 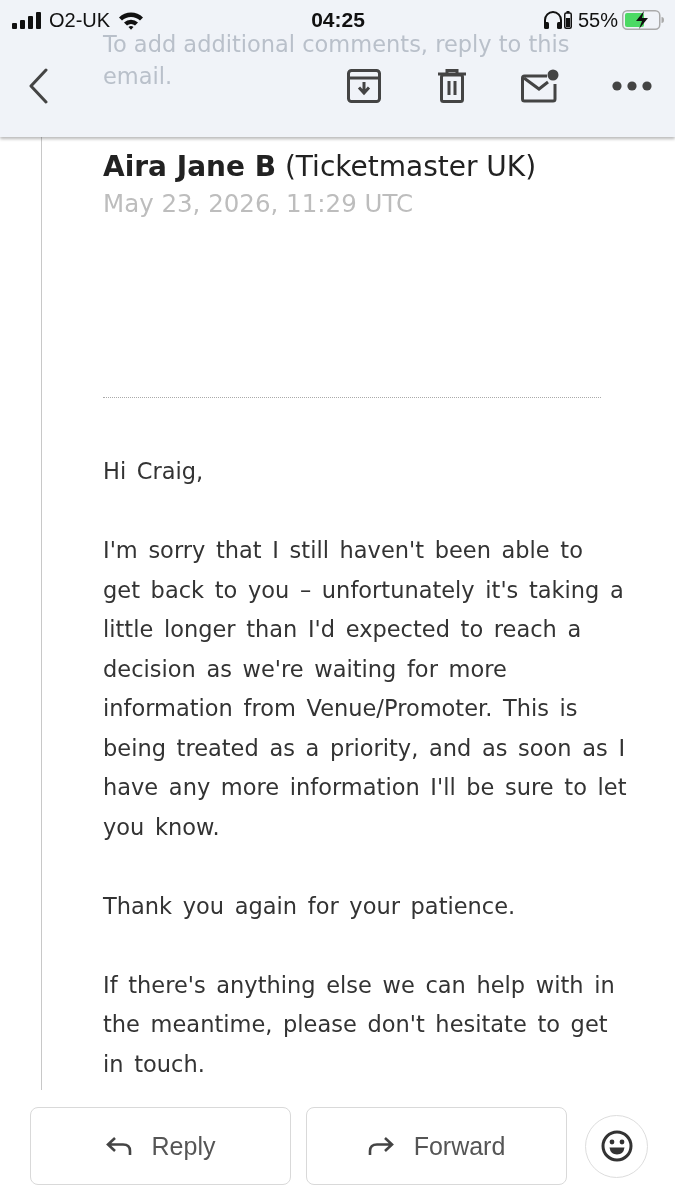 I want to click on smiley-icon, so click(x=616, y=1146).